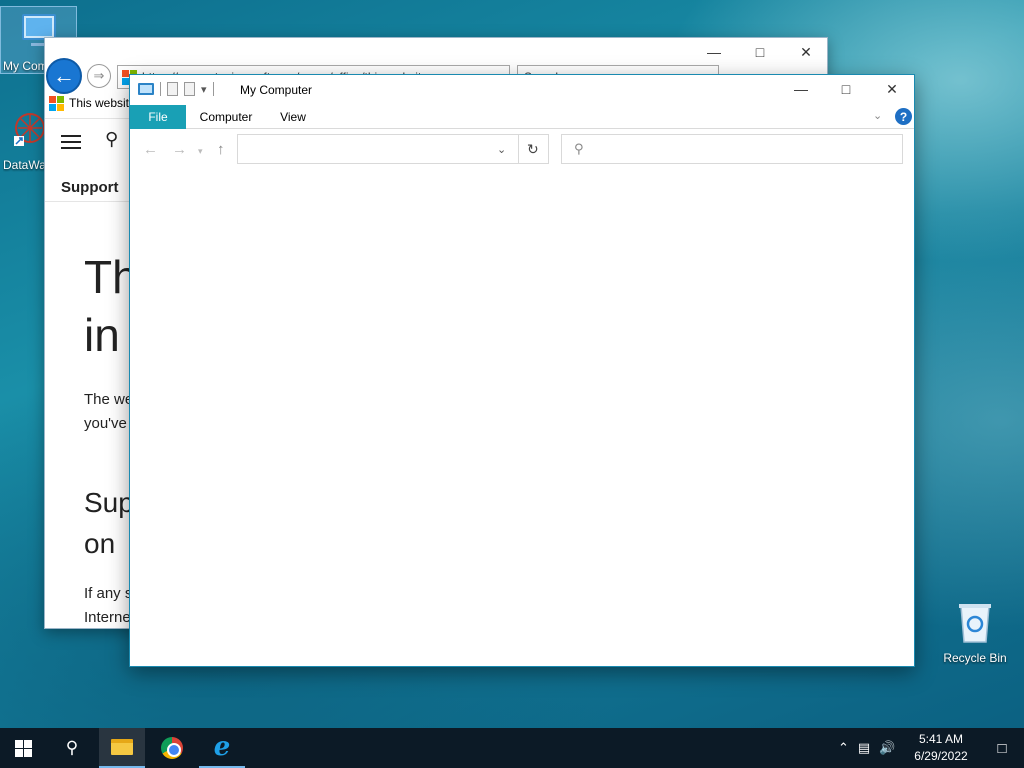 The height and width of the screenshot is (768, 1024). I want to click on clock: 5:41 AM 6/29/2022, so click(941, 748).